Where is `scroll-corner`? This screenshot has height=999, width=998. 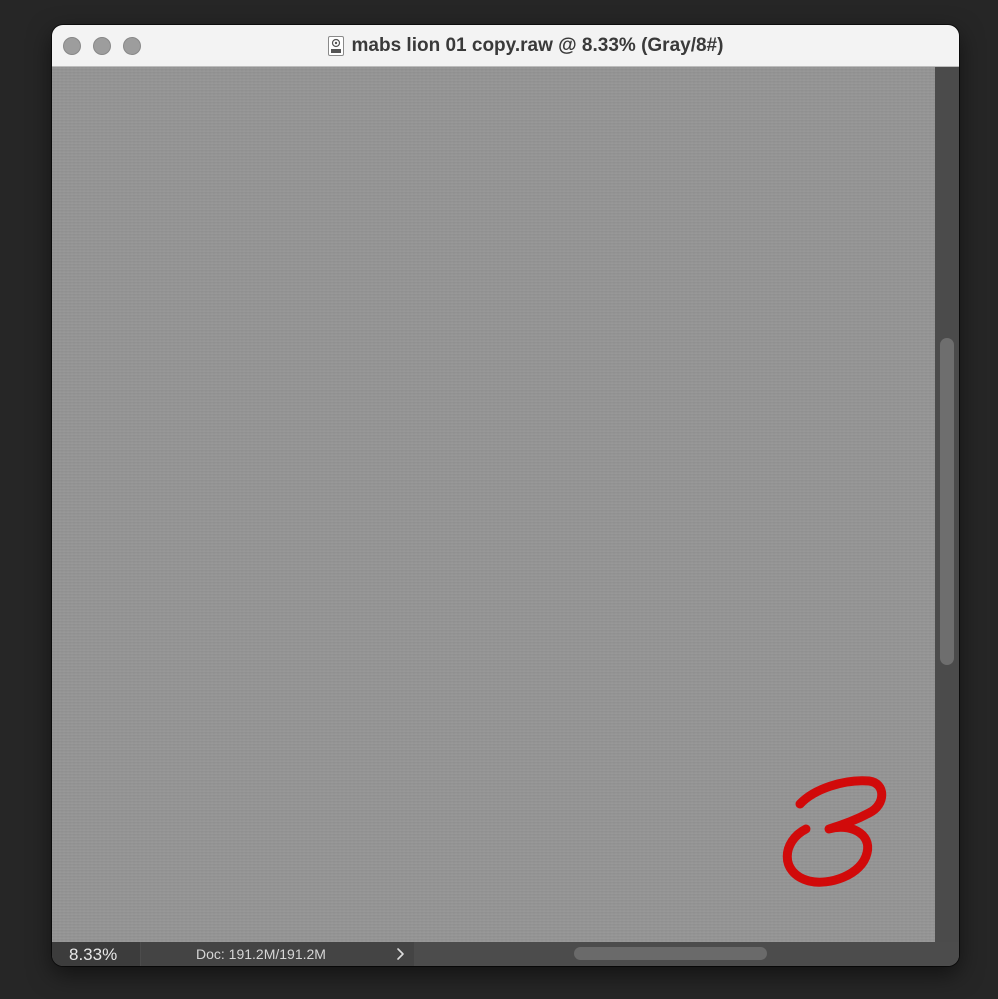
scroll-corner is located at coordinates (947, 954).